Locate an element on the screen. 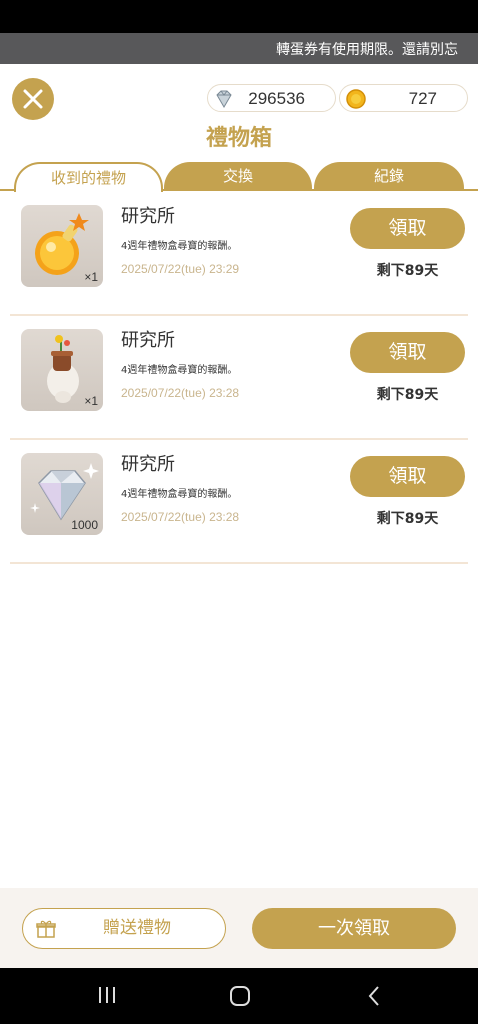 Image resolution: width=478 pixels, height=1024 pixels. coin-count: 727 is located at coordinates (422, 98).